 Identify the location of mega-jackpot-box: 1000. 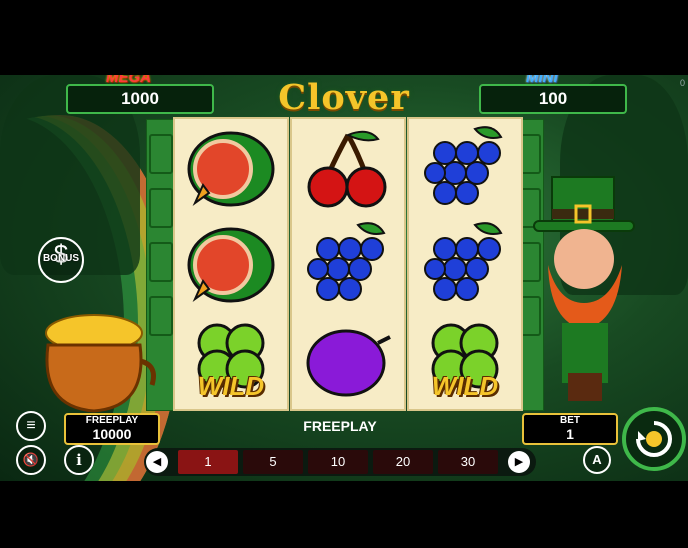
(140, 99).